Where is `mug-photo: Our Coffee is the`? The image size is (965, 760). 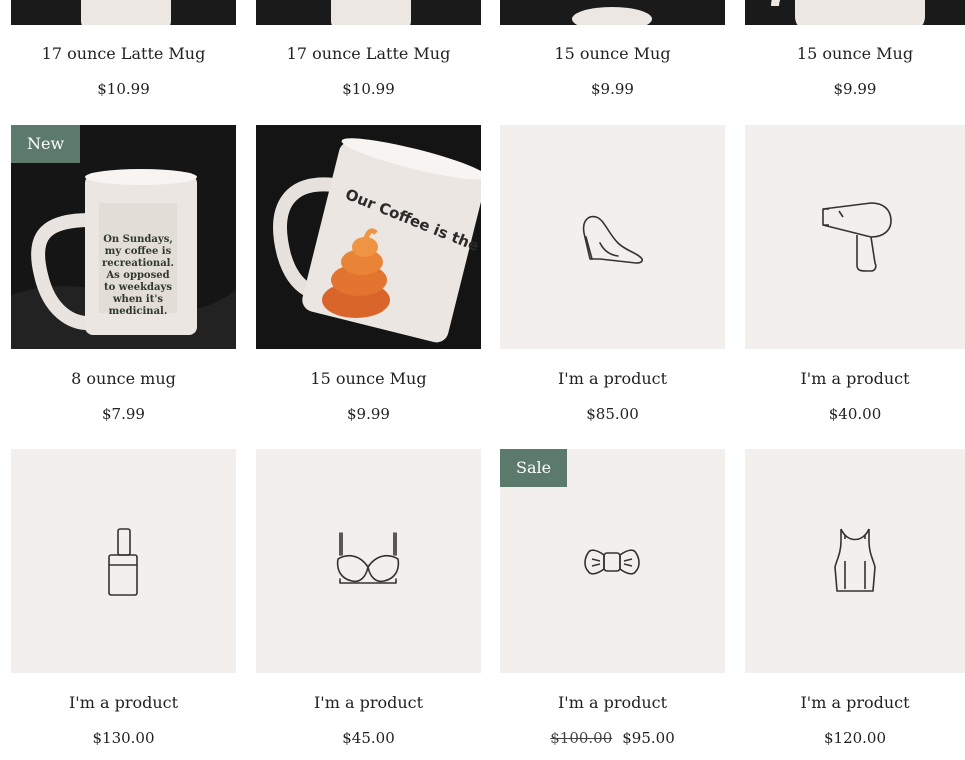
mug-photo: Our Coffee is the is located at coordinates (368, 237).